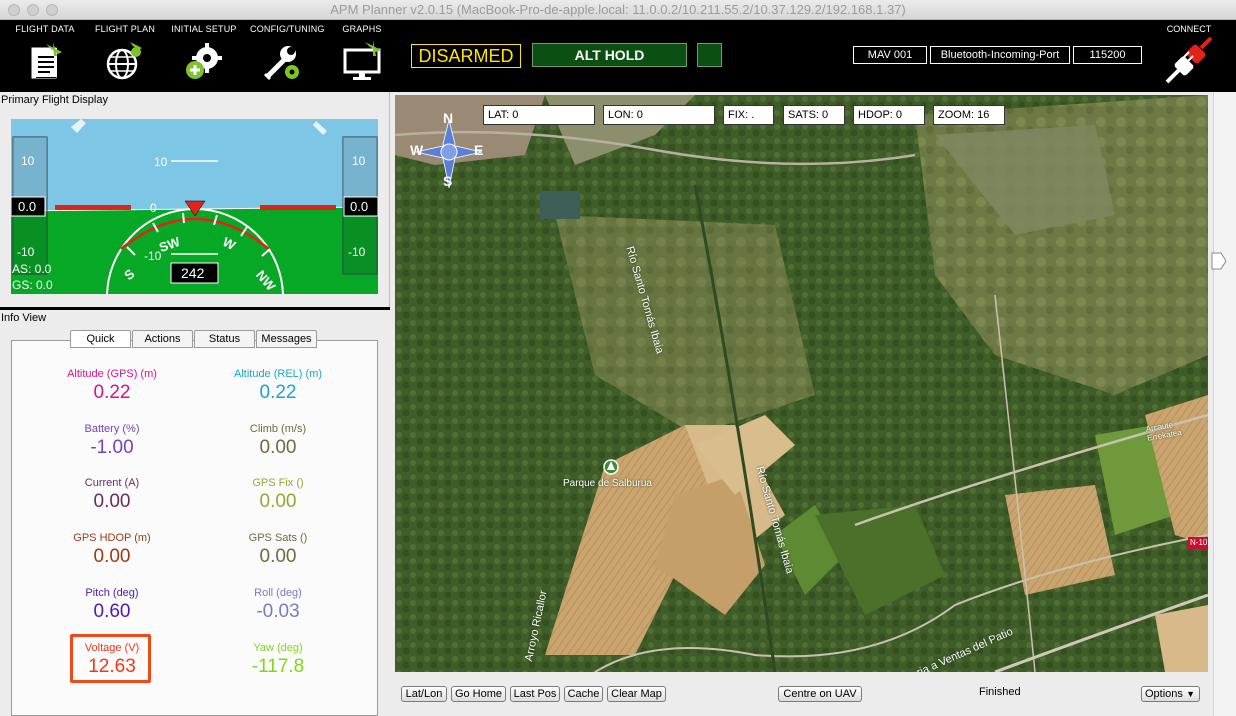  Describe the element at coordinates (636, 694) in the screenshot. I see `clear-map-button: Clear Map` at that location.